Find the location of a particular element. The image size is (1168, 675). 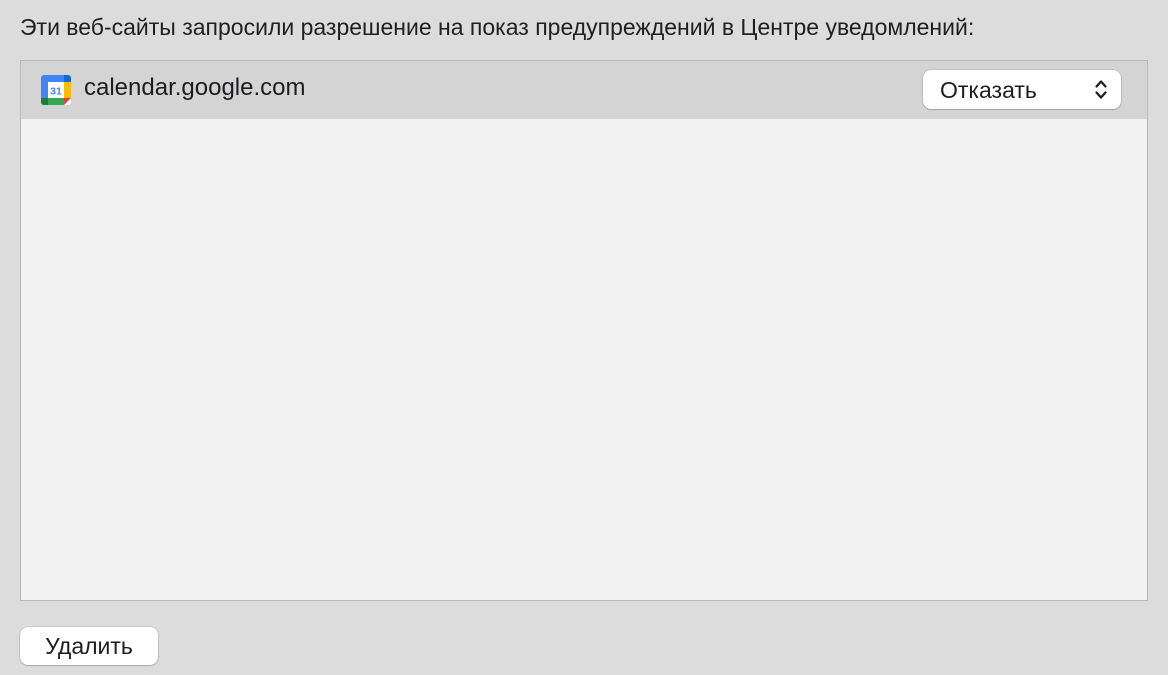

site-row-calendar-google-com: 31 calendar.google.com Отказать is located at coordinates (584, 90).